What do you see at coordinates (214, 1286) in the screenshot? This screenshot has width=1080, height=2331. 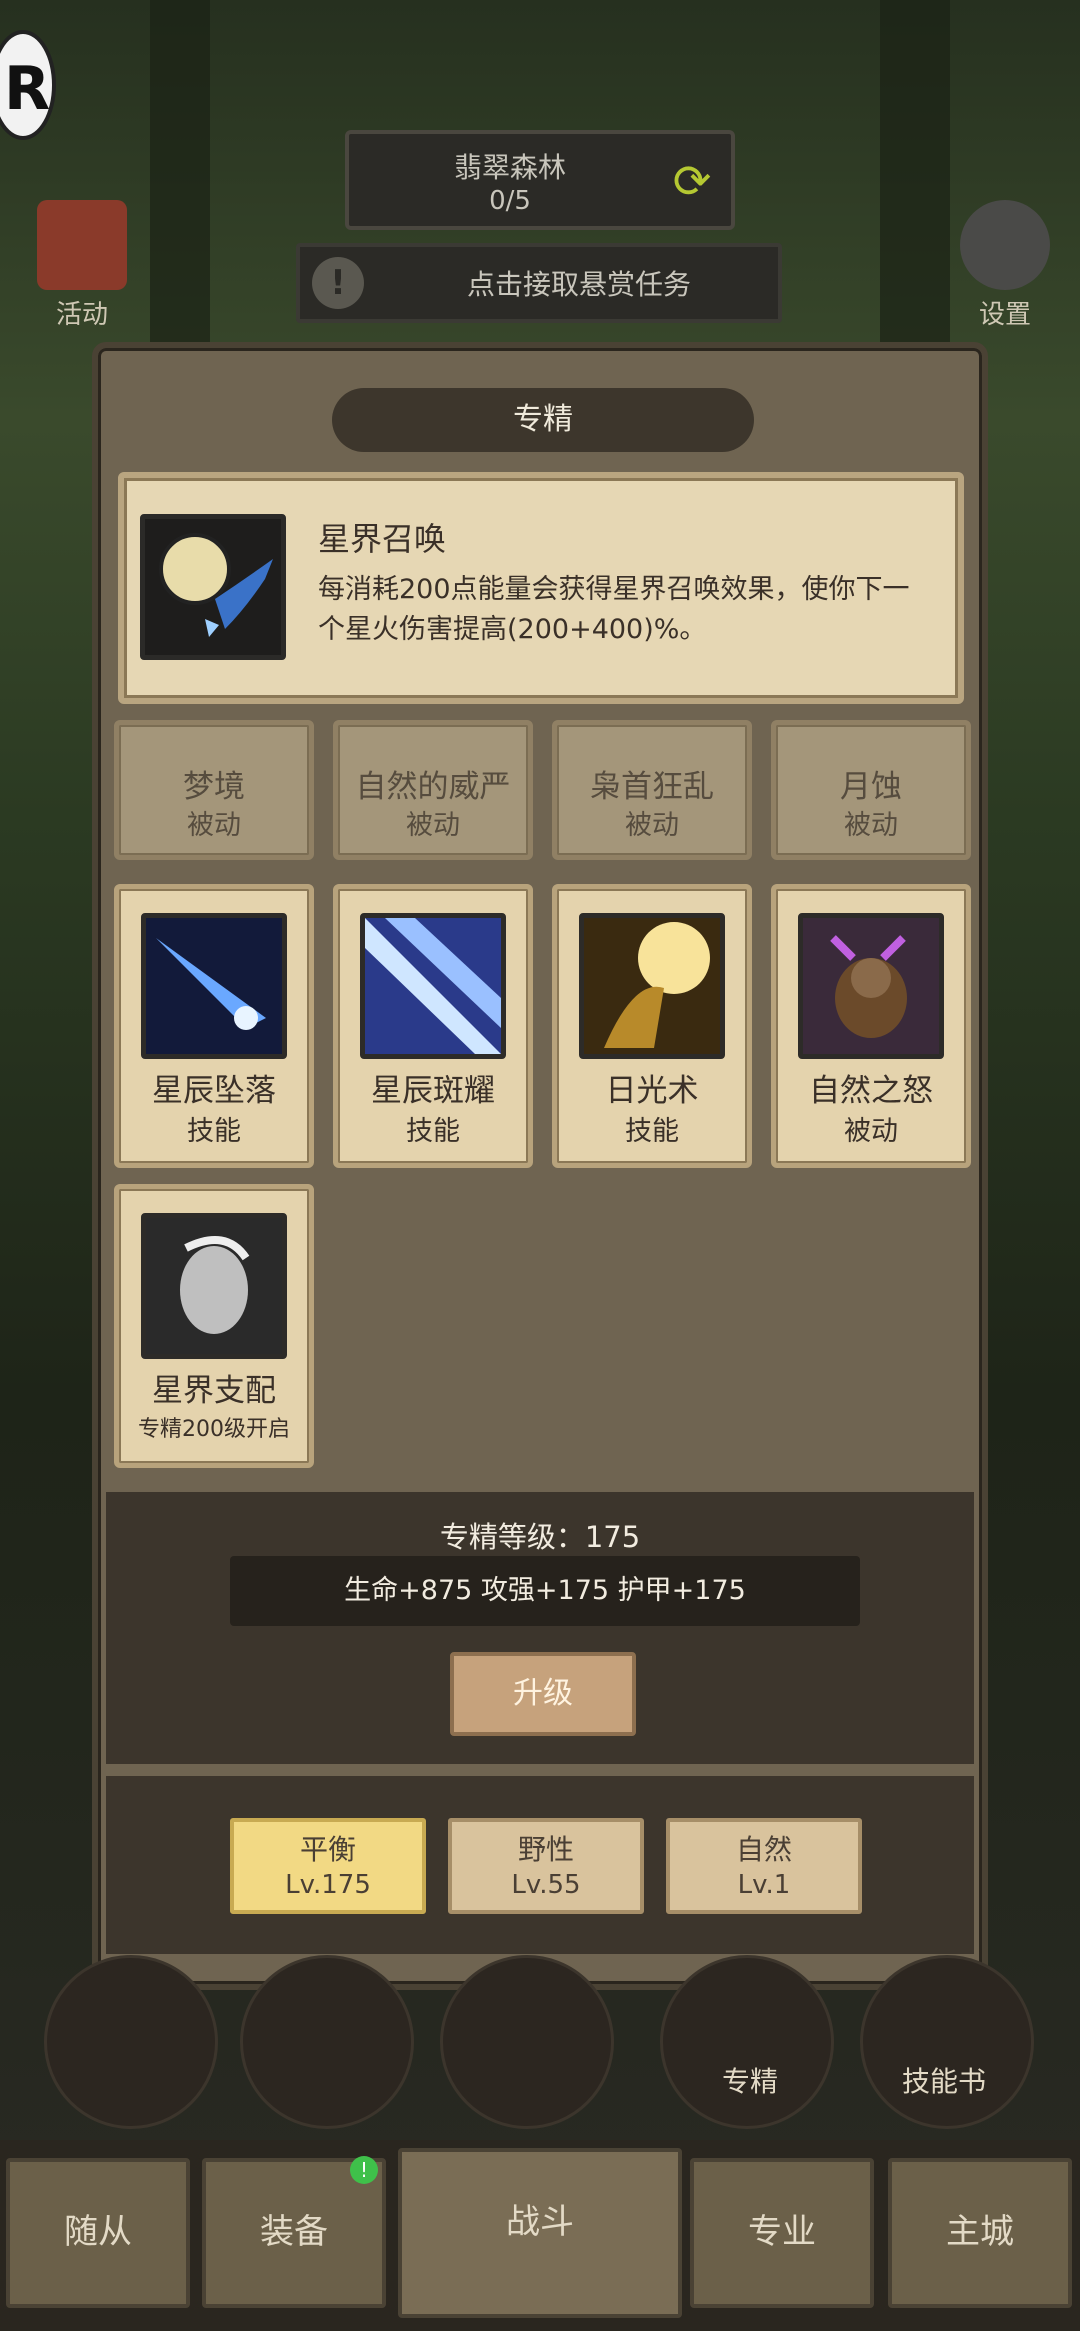 I see `astral-dominance-icon` at bounding box center [214, 1286].